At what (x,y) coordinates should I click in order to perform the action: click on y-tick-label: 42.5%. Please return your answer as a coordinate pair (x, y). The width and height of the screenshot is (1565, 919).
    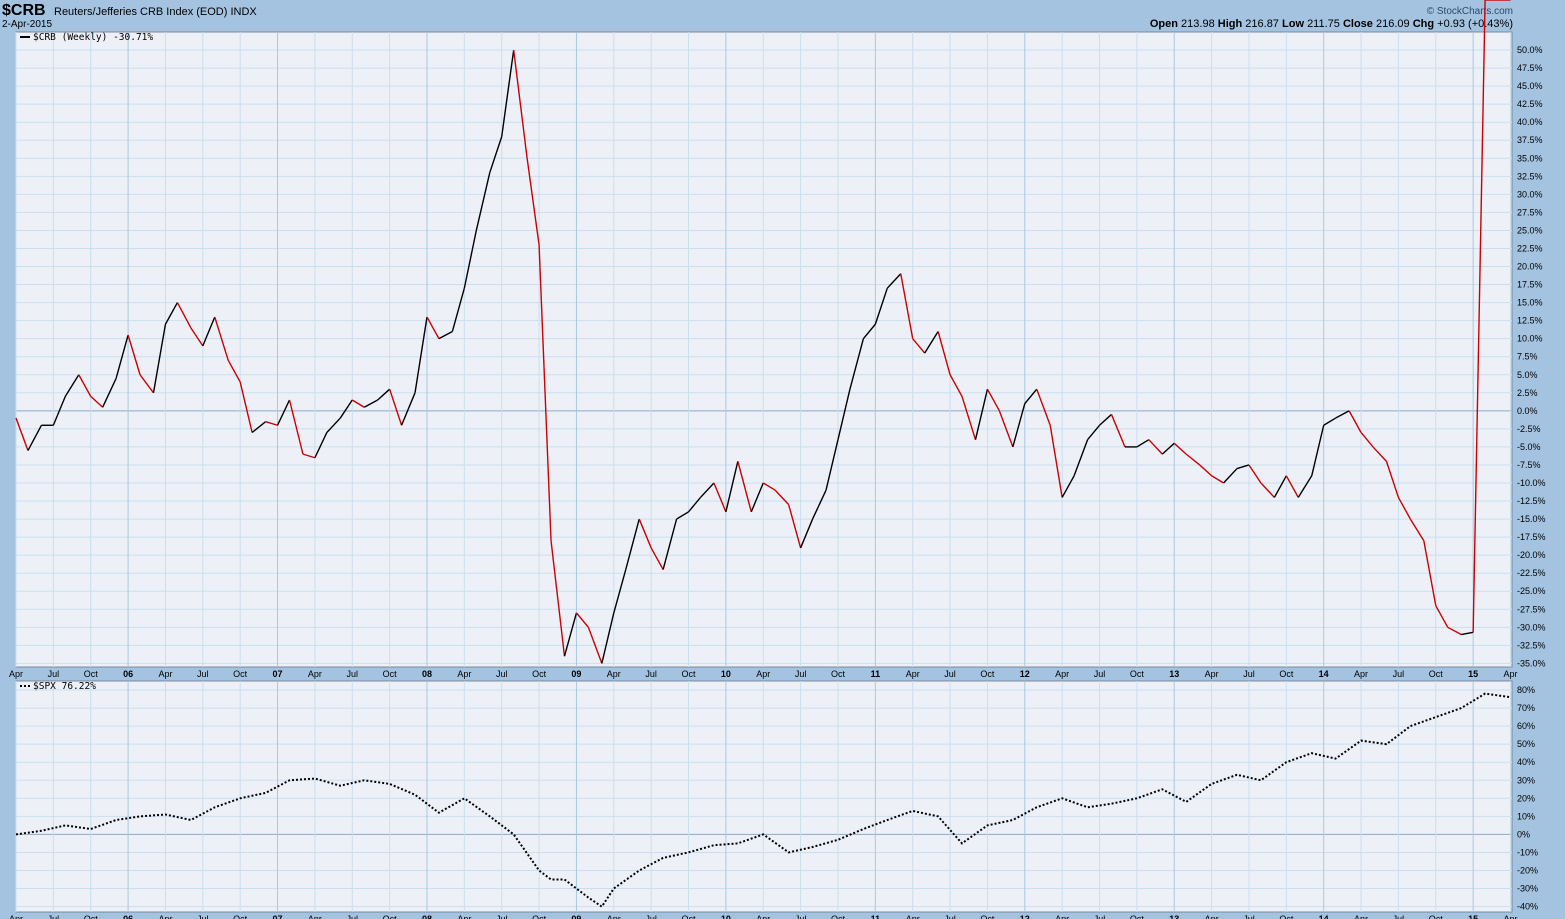
    Looking at the image, I should click on (1530, 104).